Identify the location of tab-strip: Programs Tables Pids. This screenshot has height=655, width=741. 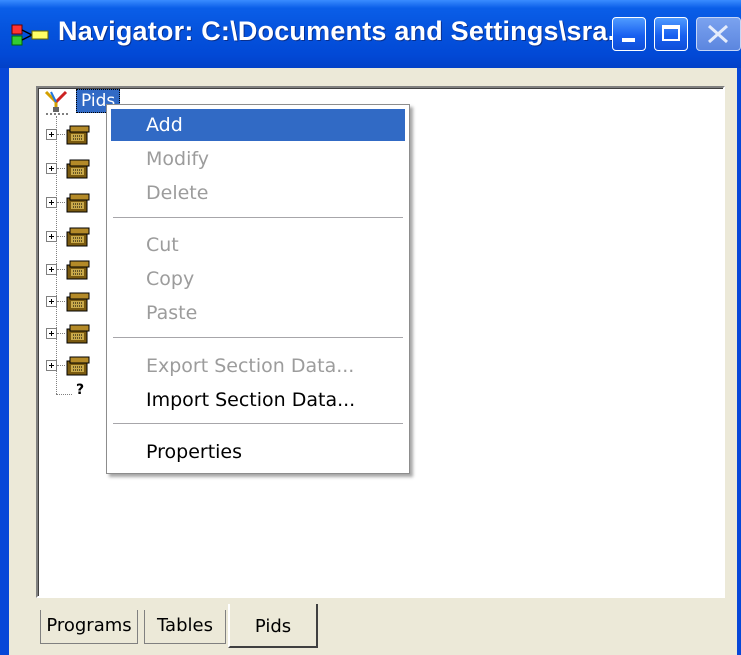
(380, 627).